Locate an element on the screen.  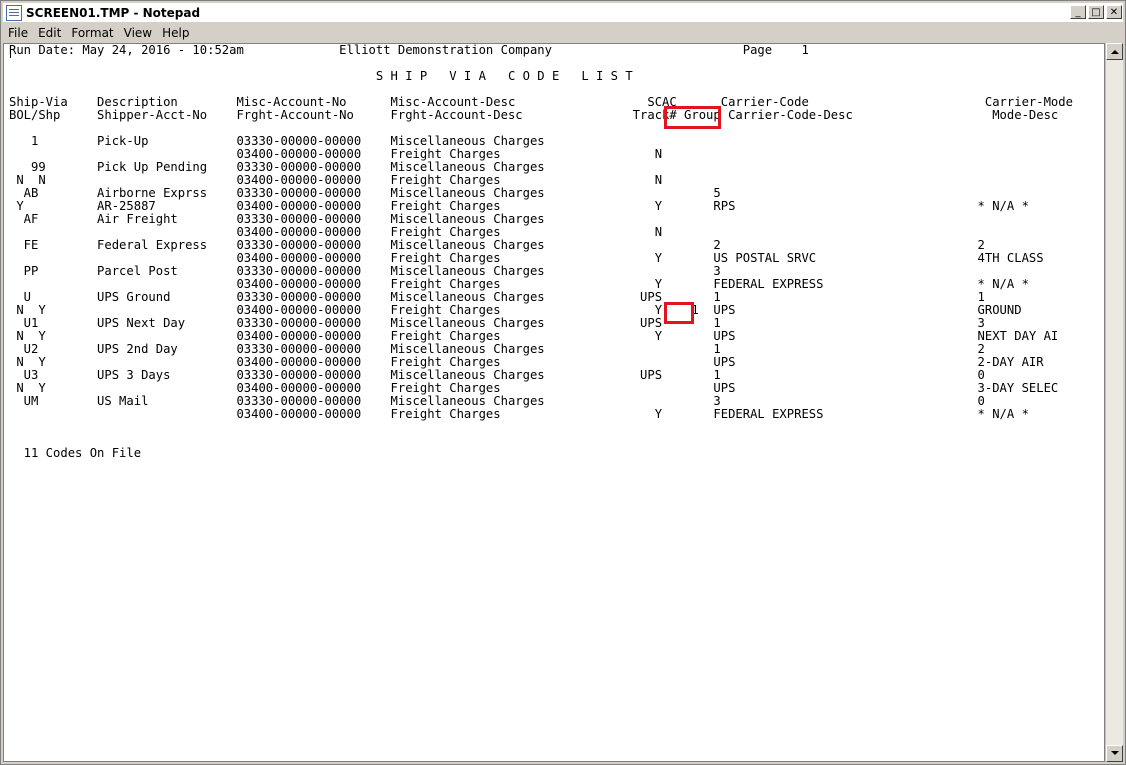
title-bar: SCREEN01.TMP - Notepad _ □ ✕ is located at coordinates (563, 12).